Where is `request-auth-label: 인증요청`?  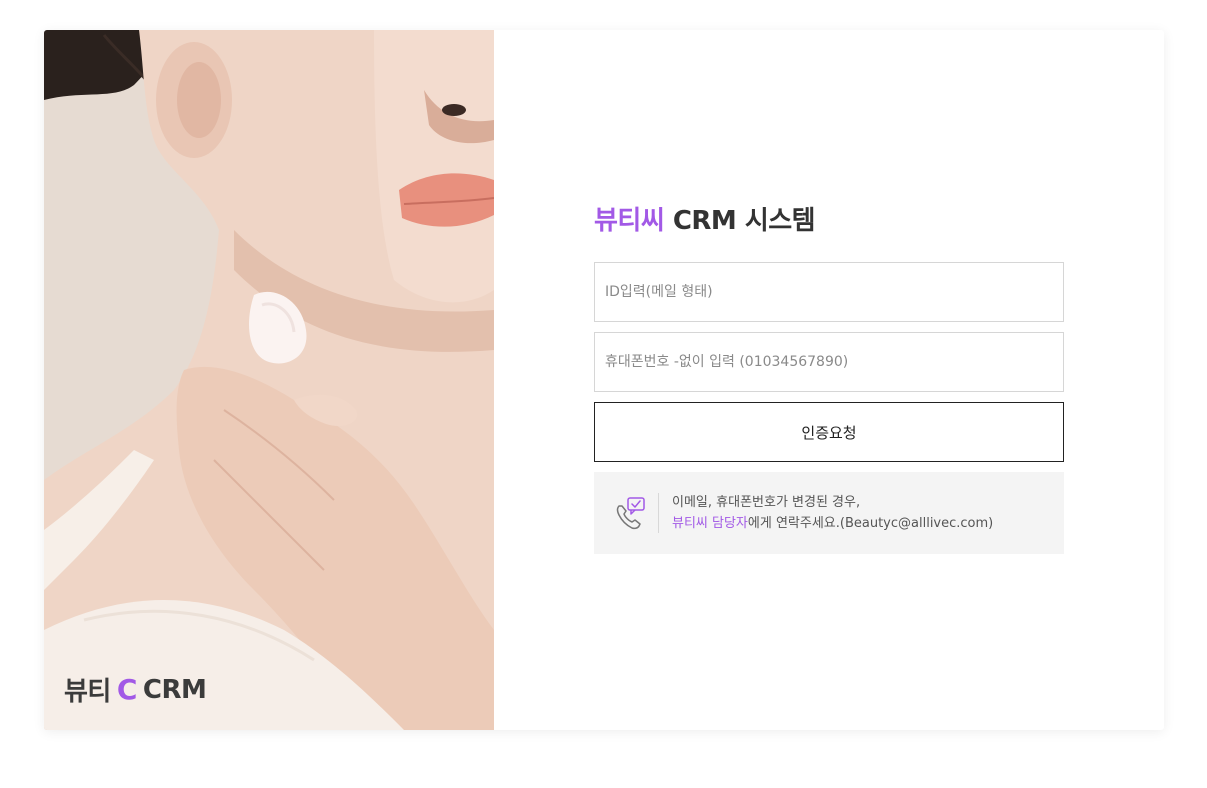 request-auth-label: 인증요청 is located at coordinates (829, 432).